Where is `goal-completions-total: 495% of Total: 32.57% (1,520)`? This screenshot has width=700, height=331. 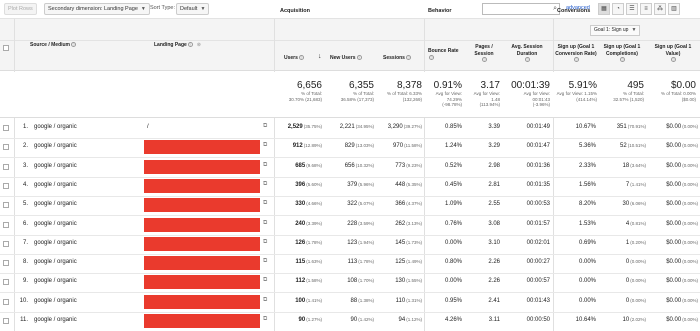
goal-completions-total: 495% of Total: 32.57% (1,520) is located at coordinates (621, 91).